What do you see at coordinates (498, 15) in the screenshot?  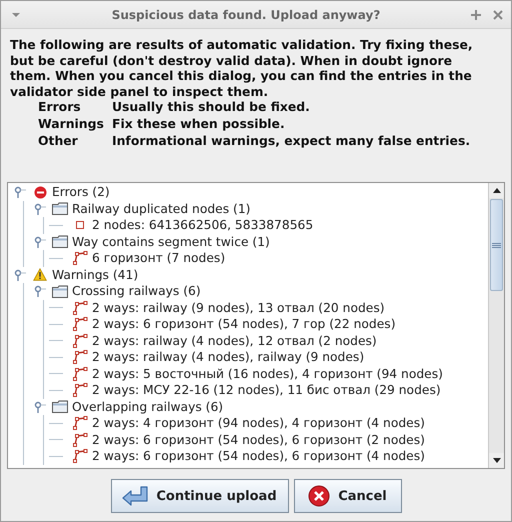 I see `close-icon` at bounding box center [498, 15].